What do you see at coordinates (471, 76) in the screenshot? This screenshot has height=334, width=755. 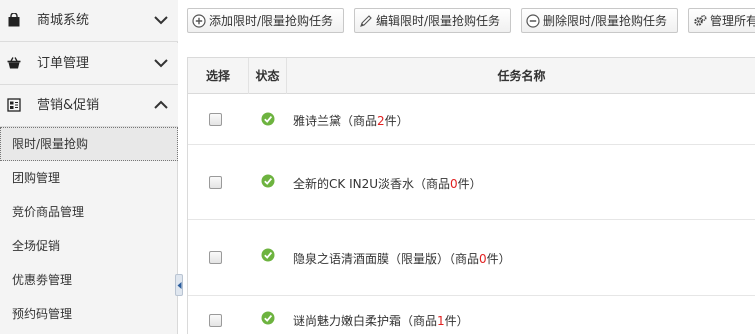 I see `table-header: 选择 状态 任务名称` at bounding box center [471, 76].